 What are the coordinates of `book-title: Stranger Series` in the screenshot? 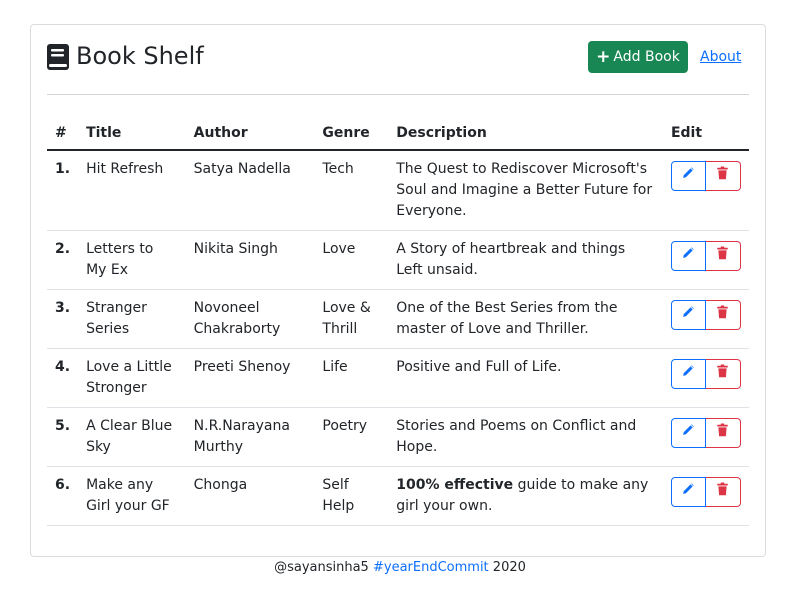 It's located at (132, 319).